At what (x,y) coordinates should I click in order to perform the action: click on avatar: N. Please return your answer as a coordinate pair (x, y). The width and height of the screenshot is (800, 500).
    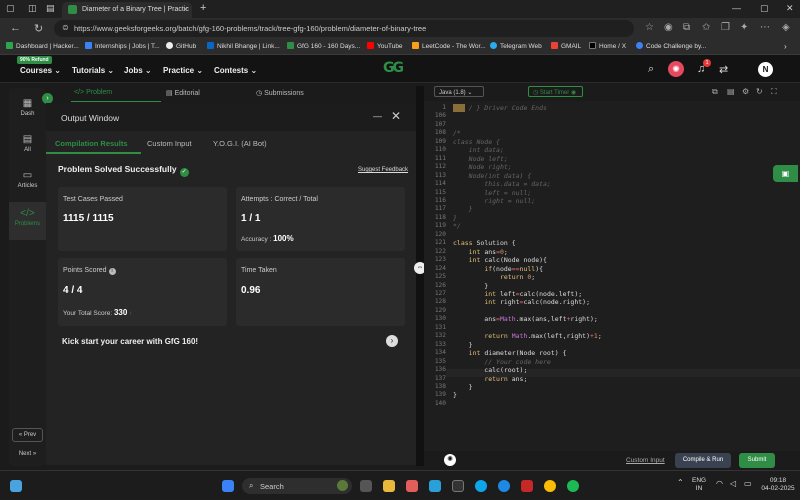
    Looking at the image, I should click on (765, 69).